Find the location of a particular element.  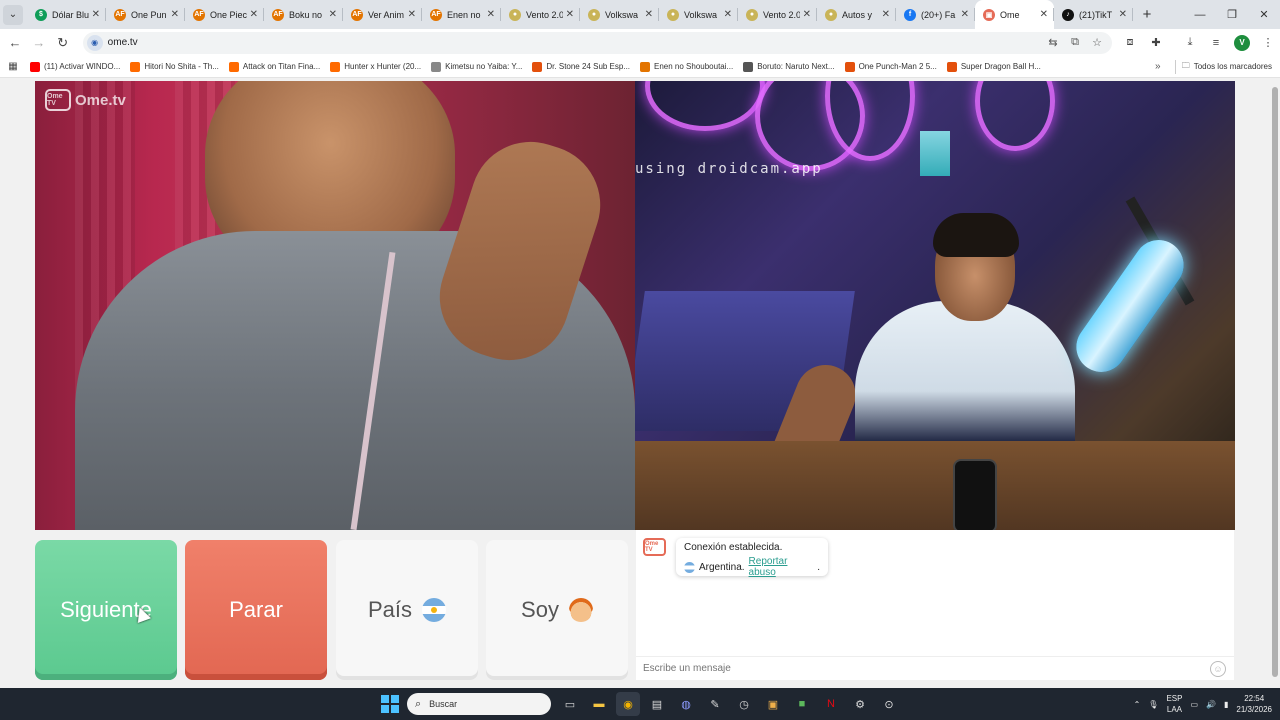

minecraft-icon: ■ is located at coordinates (802, 704).